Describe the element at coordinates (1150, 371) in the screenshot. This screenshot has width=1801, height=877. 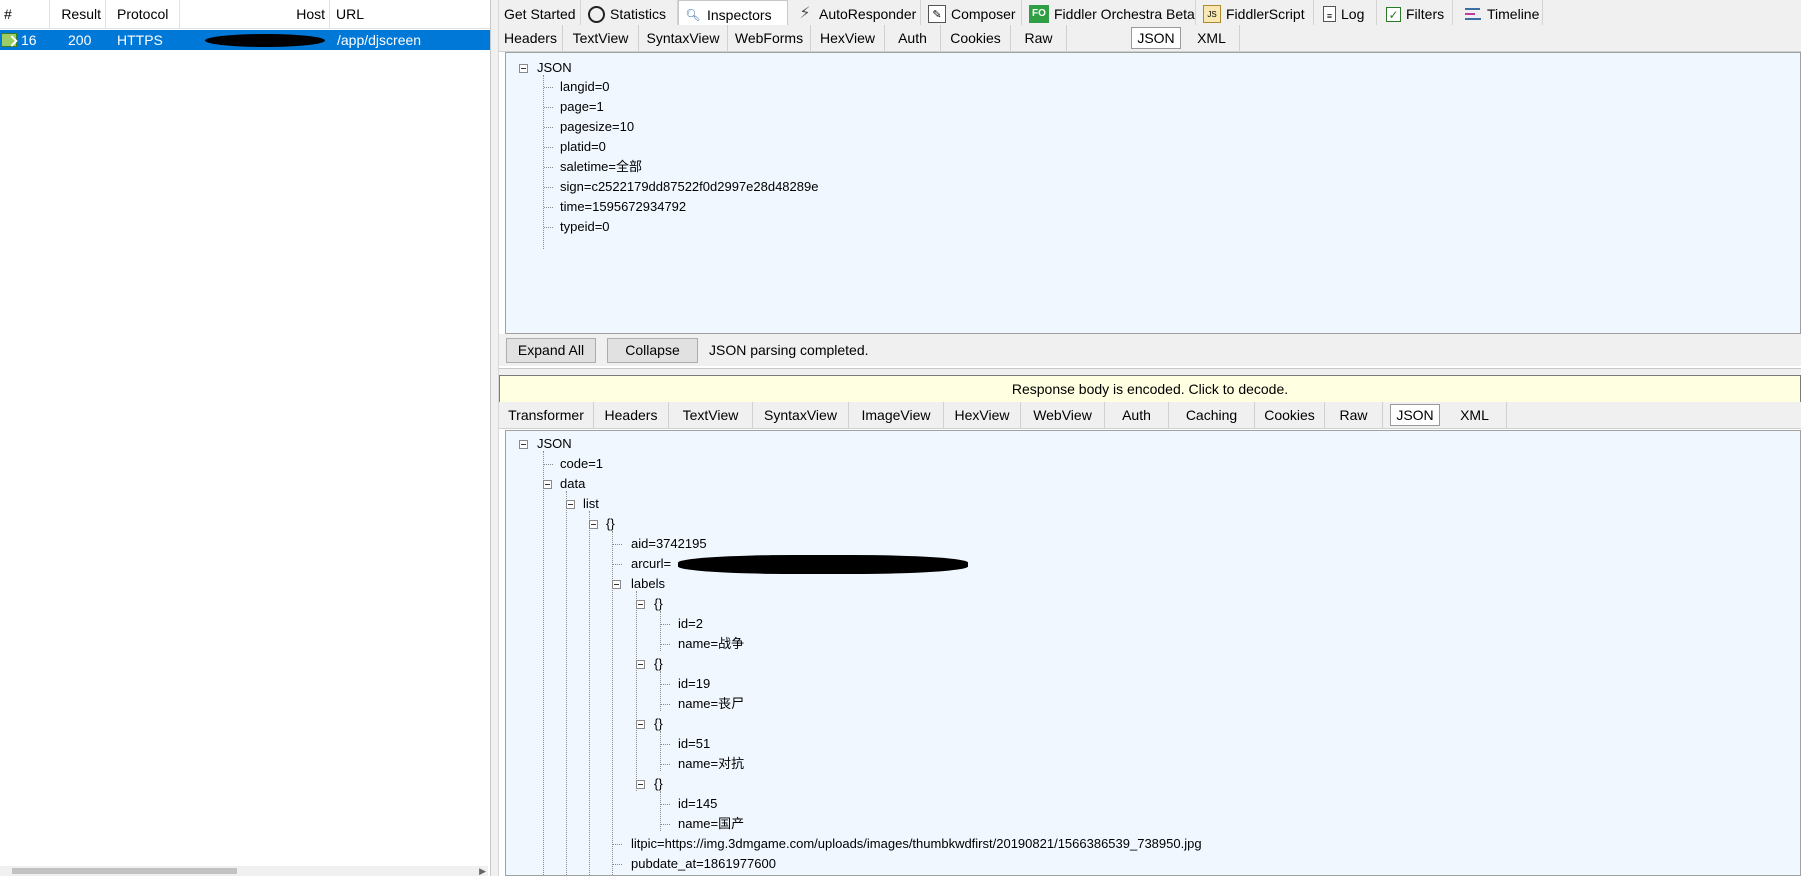
I see `inspector-splitter` at that location.